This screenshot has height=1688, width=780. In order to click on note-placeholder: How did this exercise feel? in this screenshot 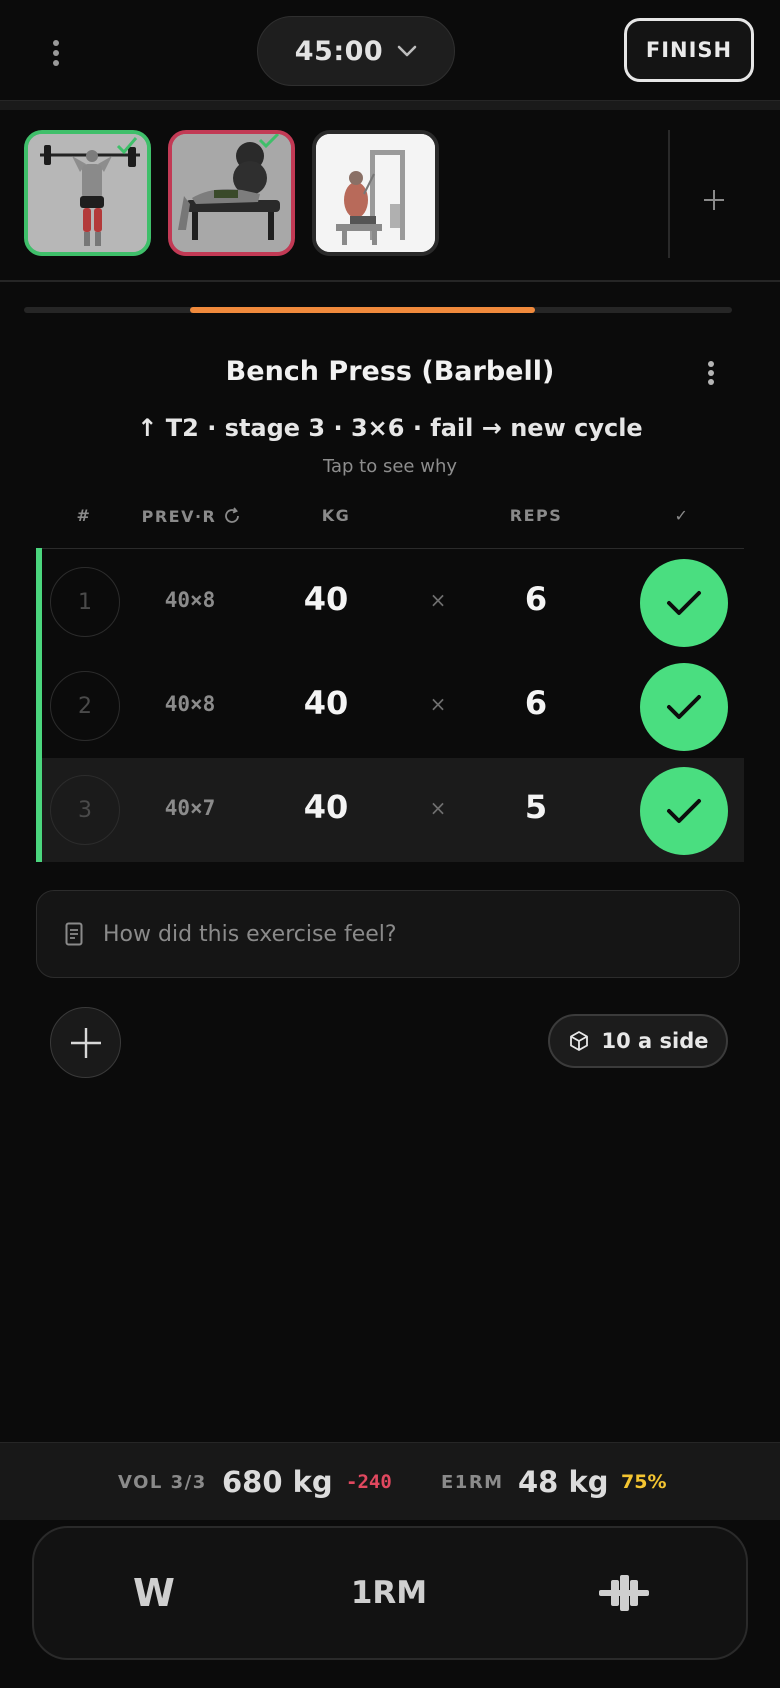, I will do `click(250, 934)`.